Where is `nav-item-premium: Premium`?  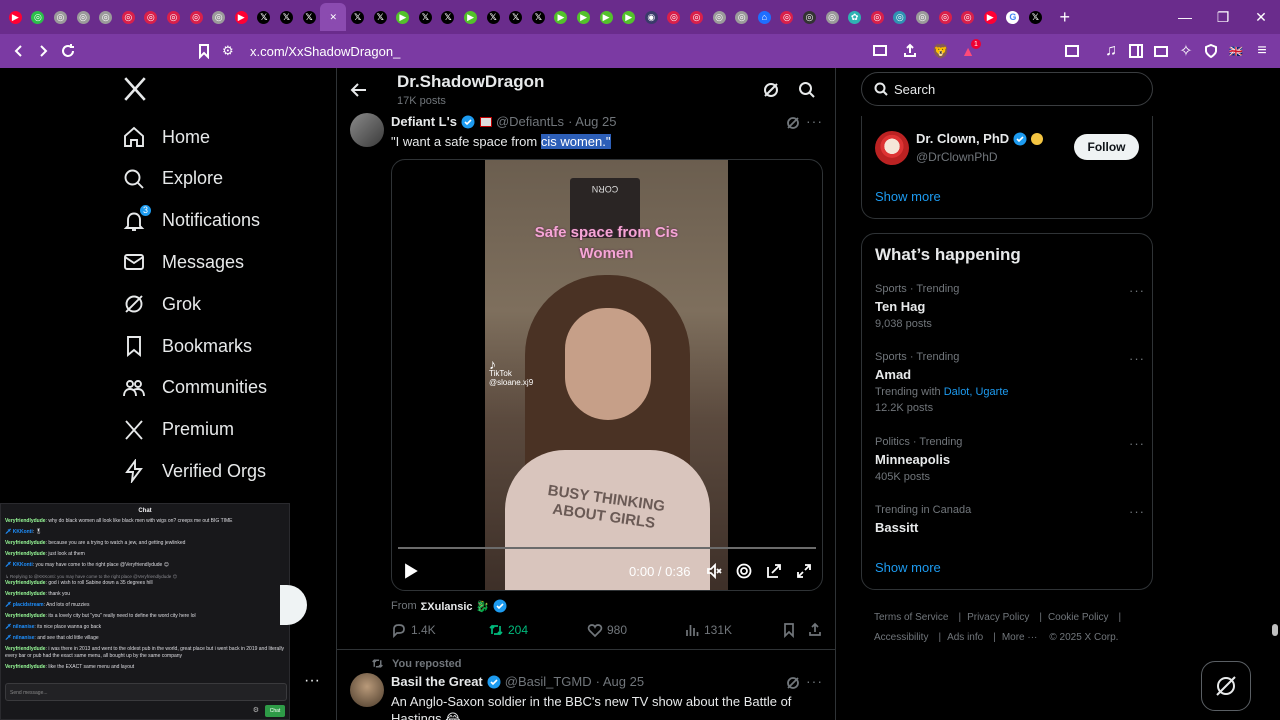
nav-item-premium: Premium is located at coordinates (178, 430).